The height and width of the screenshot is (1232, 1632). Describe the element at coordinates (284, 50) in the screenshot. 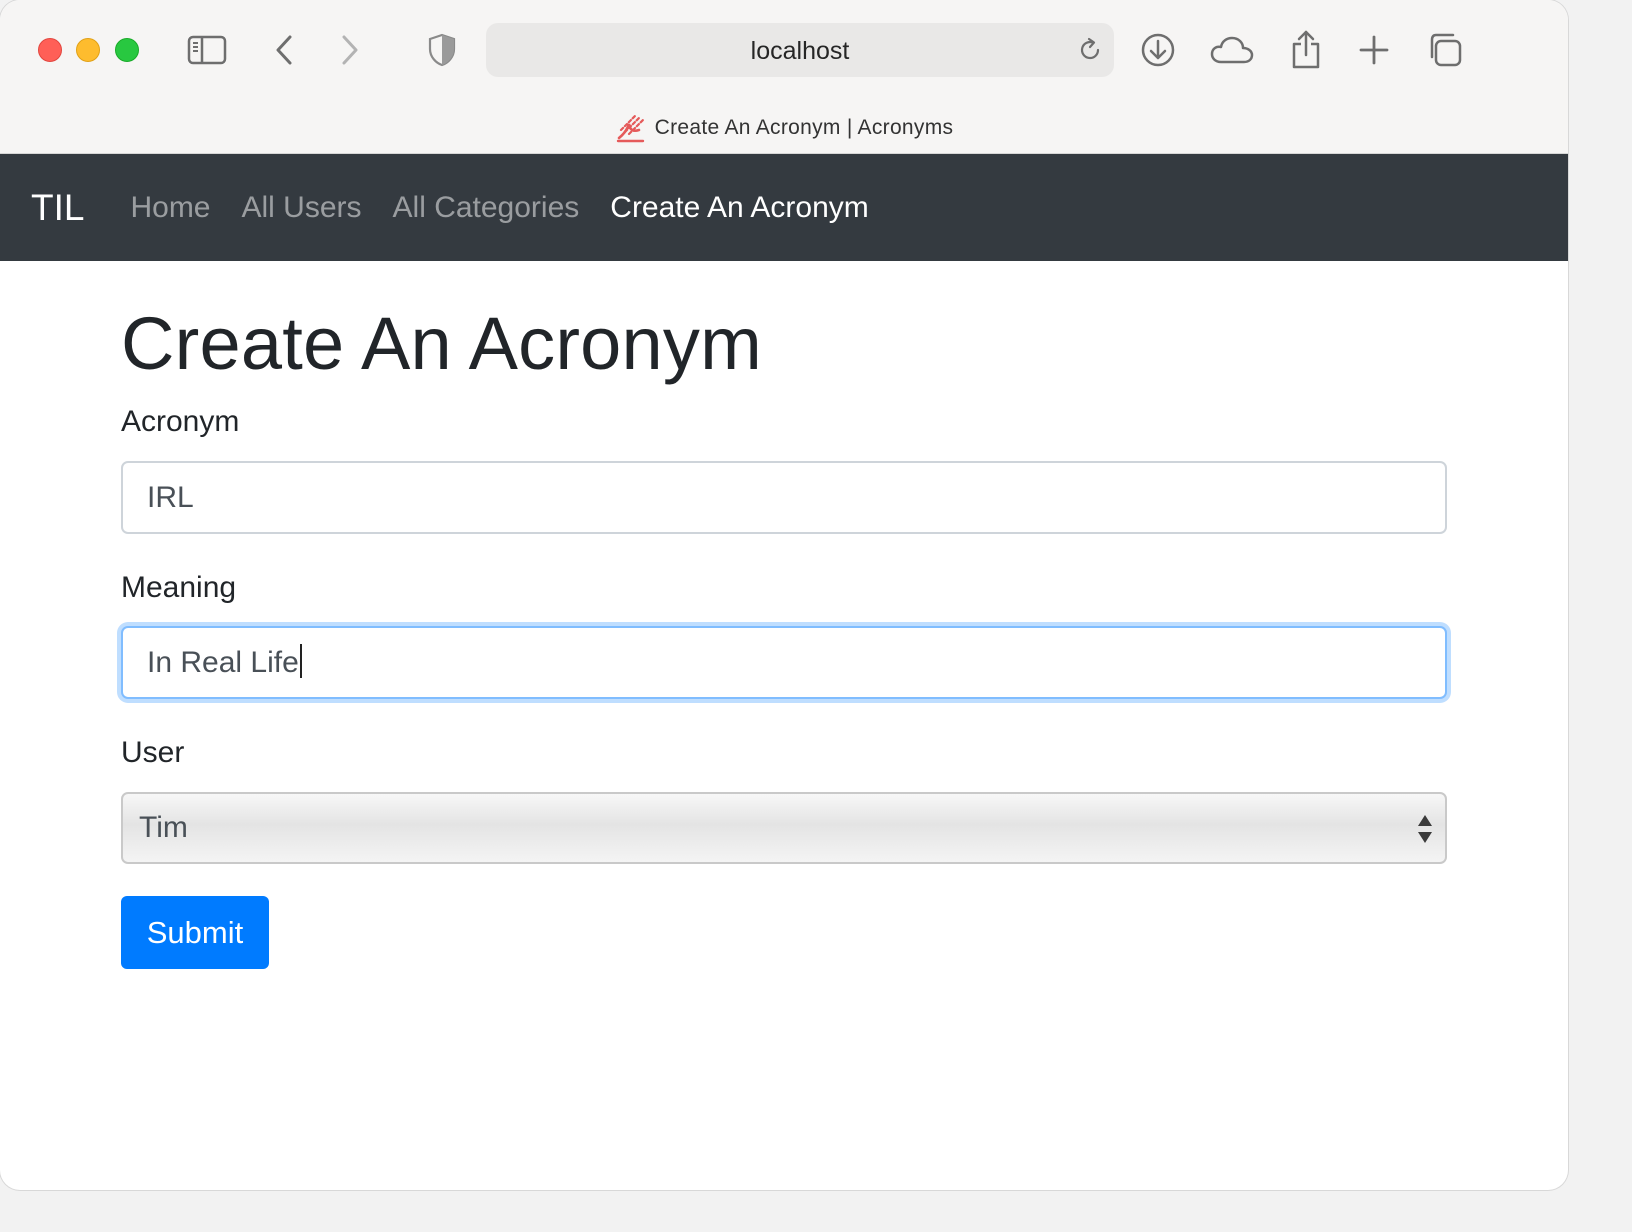

I see `back-icon` at that location.